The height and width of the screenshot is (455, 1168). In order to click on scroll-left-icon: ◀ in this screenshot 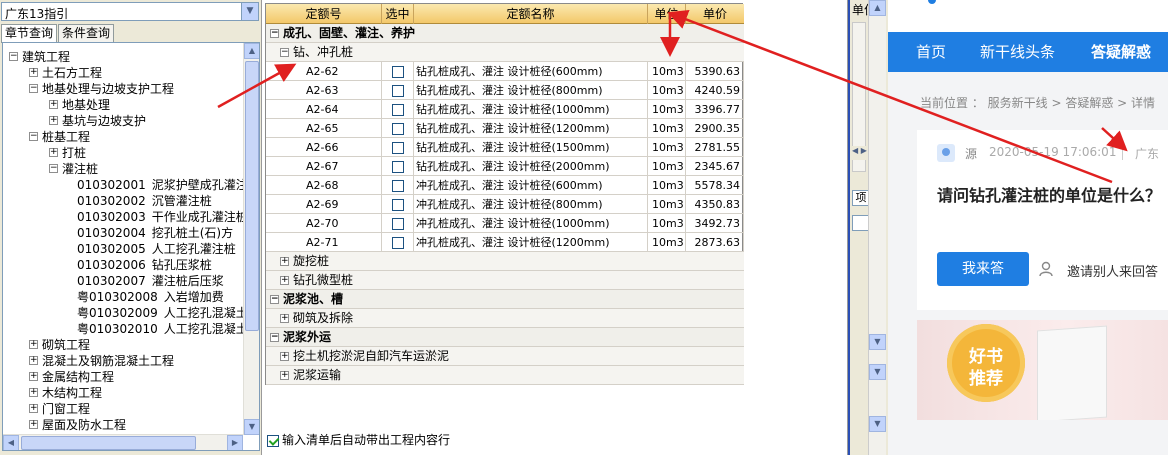, I will do `click(11, 442)`.